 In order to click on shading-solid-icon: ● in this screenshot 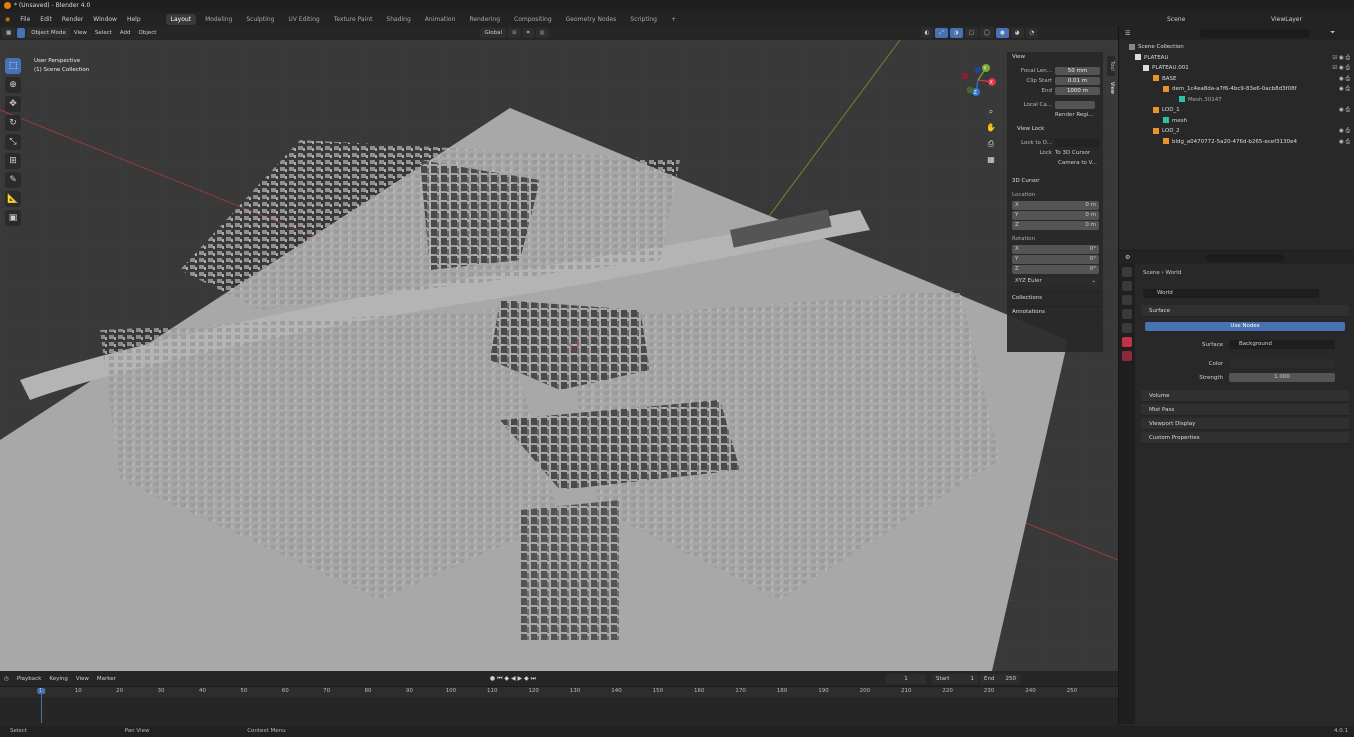, I will do `click(1002, 33)`.